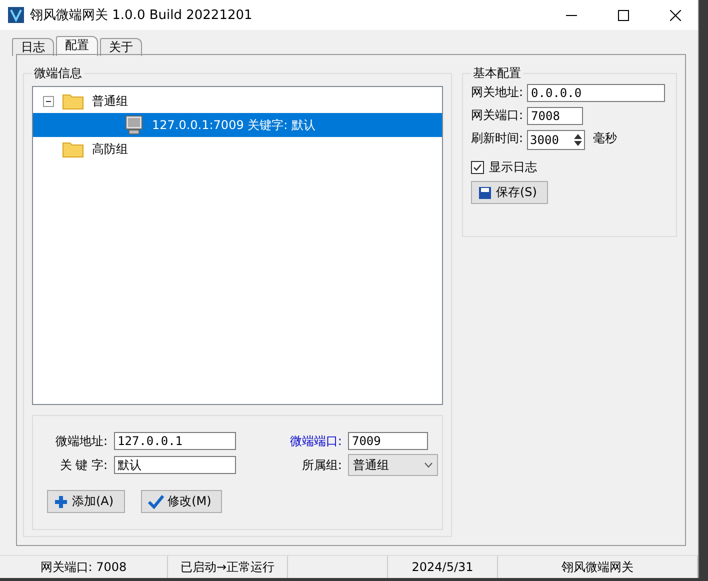 The image size is (708, 581). What do you see at coordinates (477, 167) in the screenshot?
I see `checkbox` at bounding box center [477, 167].